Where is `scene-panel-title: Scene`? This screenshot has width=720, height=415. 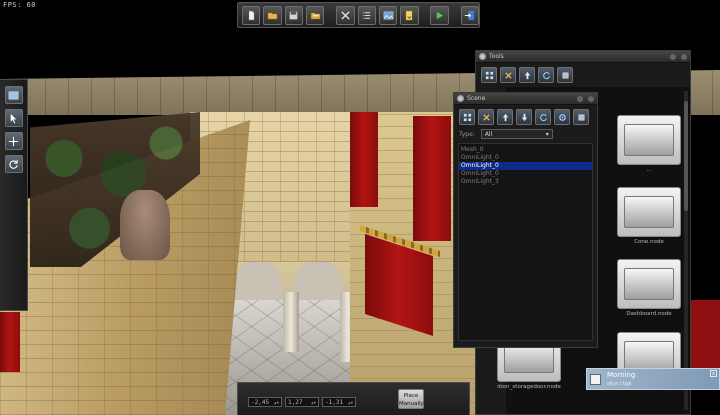
scene-panel-title: Scene is located at coordinates (476, 98).